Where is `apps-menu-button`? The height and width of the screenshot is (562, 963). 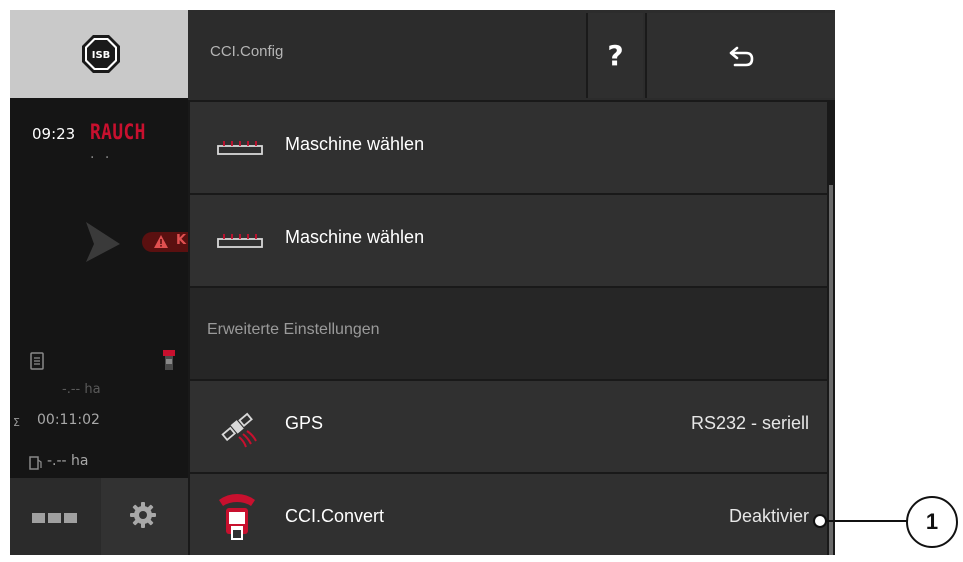 apps-menu-button is located at coordinates (55, 516).